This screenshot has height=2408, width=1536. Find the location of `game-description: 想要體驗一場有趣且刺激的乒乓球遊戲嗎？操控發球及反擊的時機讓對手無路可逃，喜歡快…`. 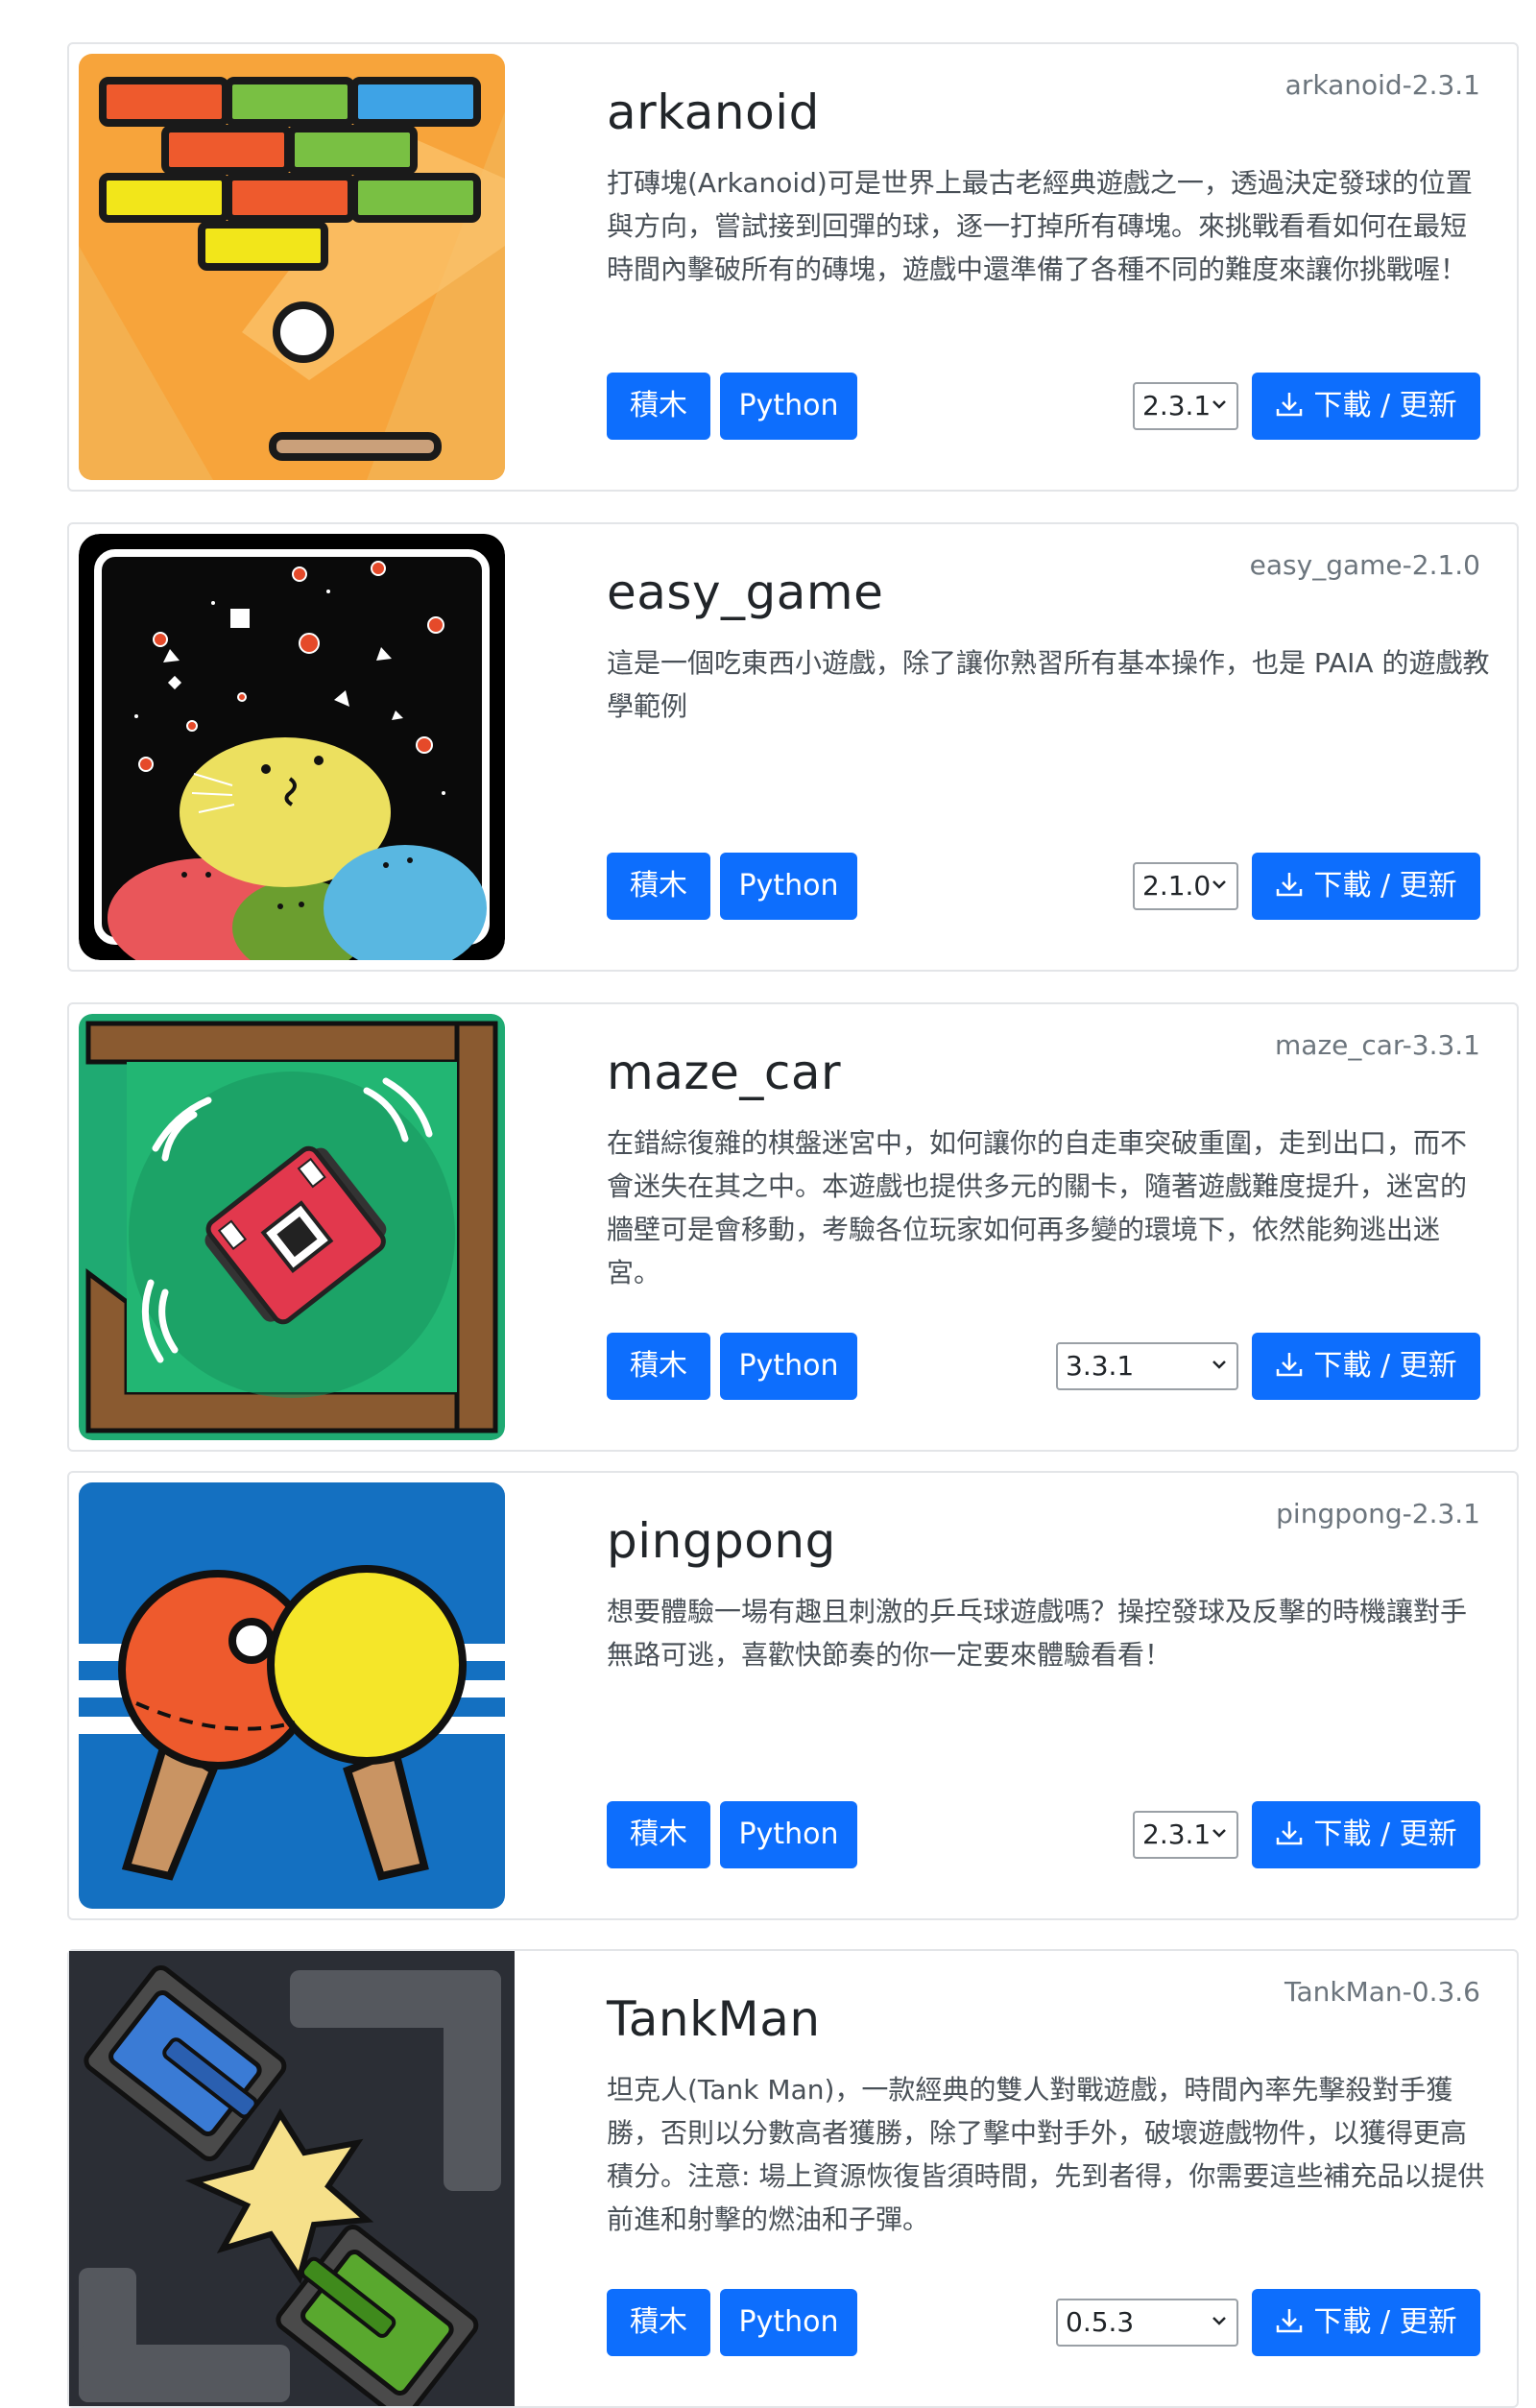

game-description: 想要體驗一場有趣且刺激的乒乓球遊戲嗎？操控發球及反擊的時機讓對手無路可逃，喜歡快… is located at coordinates (1037, 1634).